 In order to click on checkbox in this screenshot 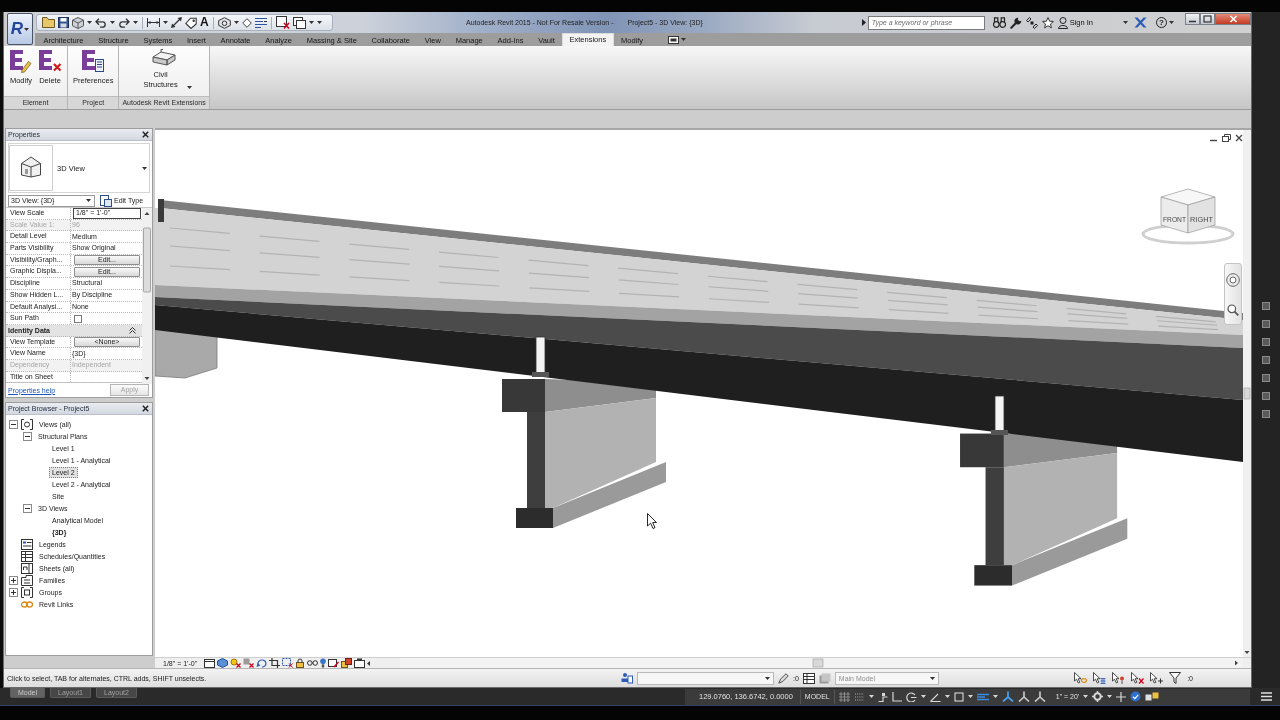, I will do `click(78, 318)`.